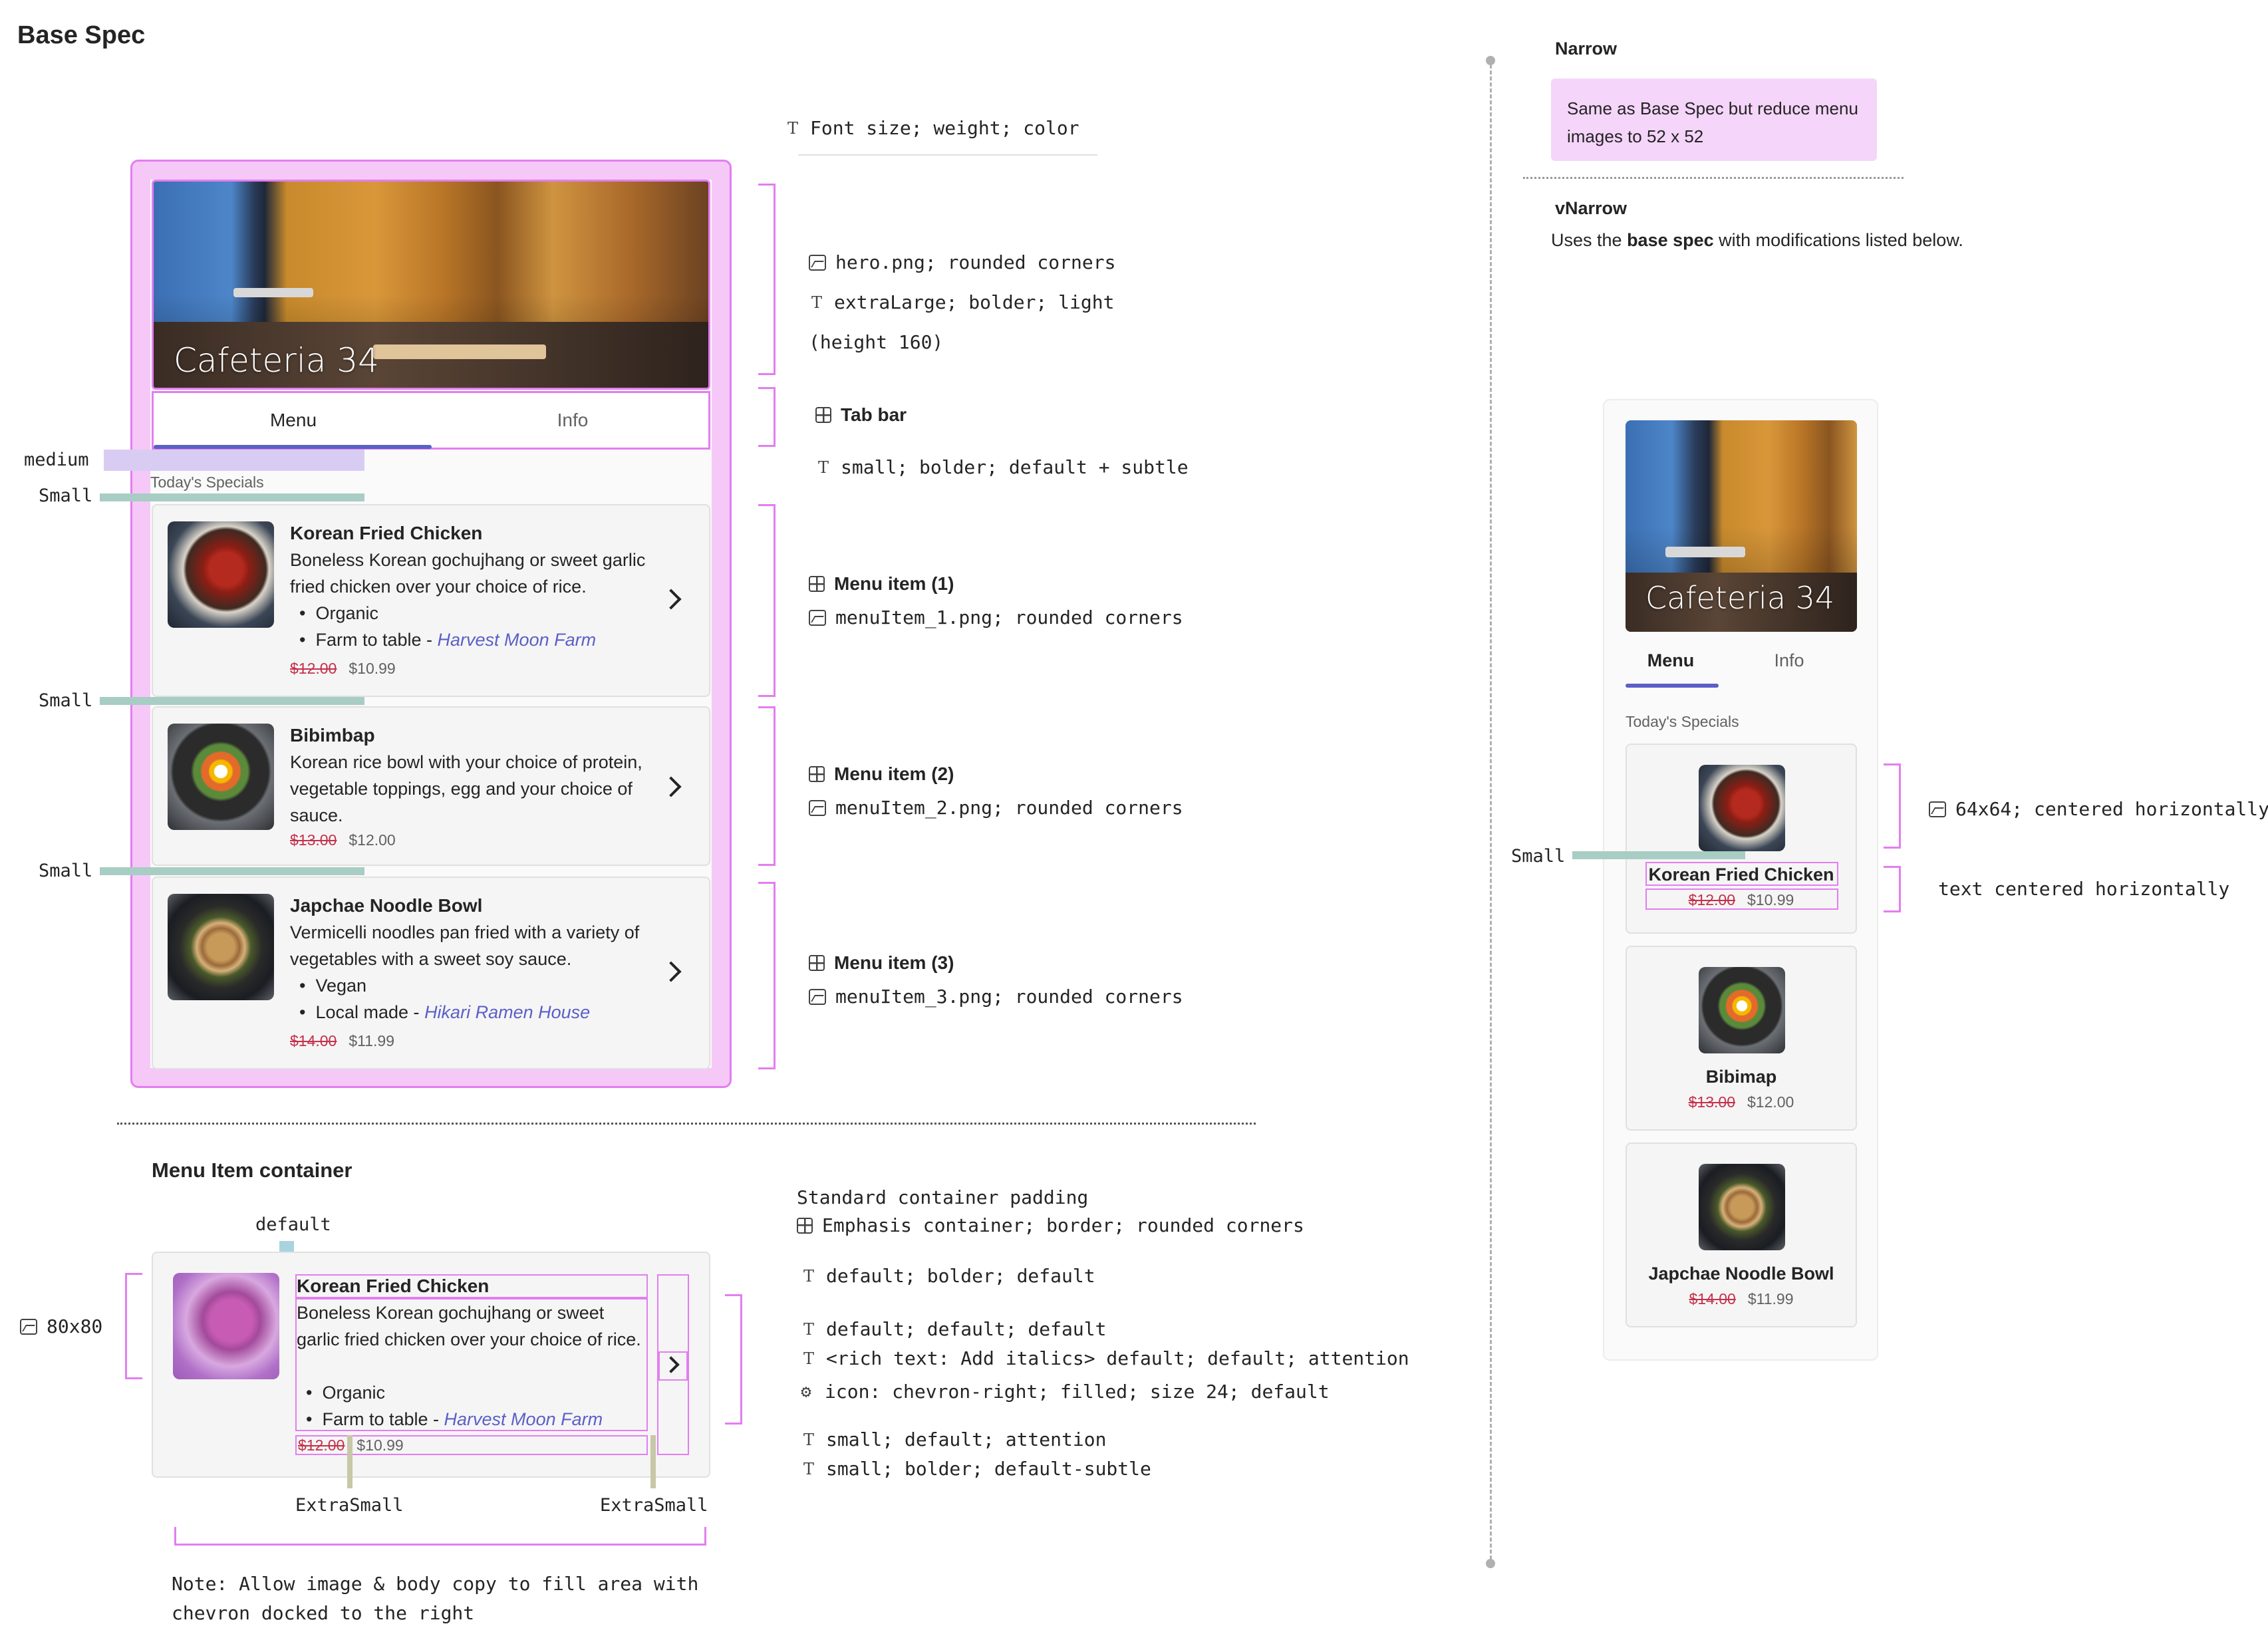 This screenshot has height=1640, width=2268. Describe the element at coordinates (767, 786) in the screenshot. I see `menu-item-2-bracket` at that location.